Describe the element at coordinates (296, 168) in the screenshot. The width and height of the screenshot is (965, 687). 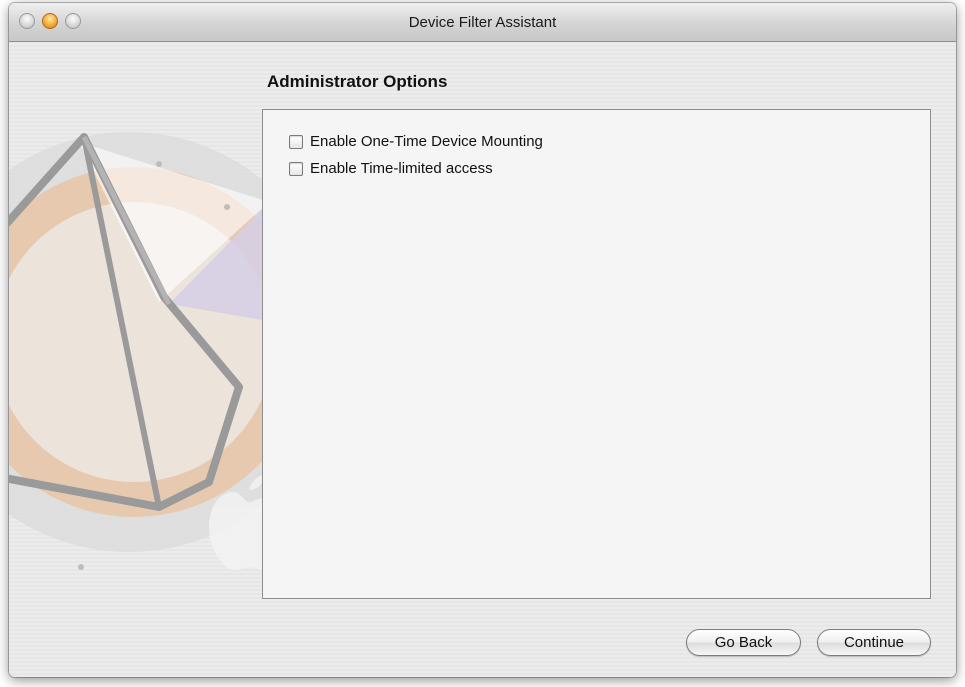
I see `time-limited-access-checkbox` at that location.